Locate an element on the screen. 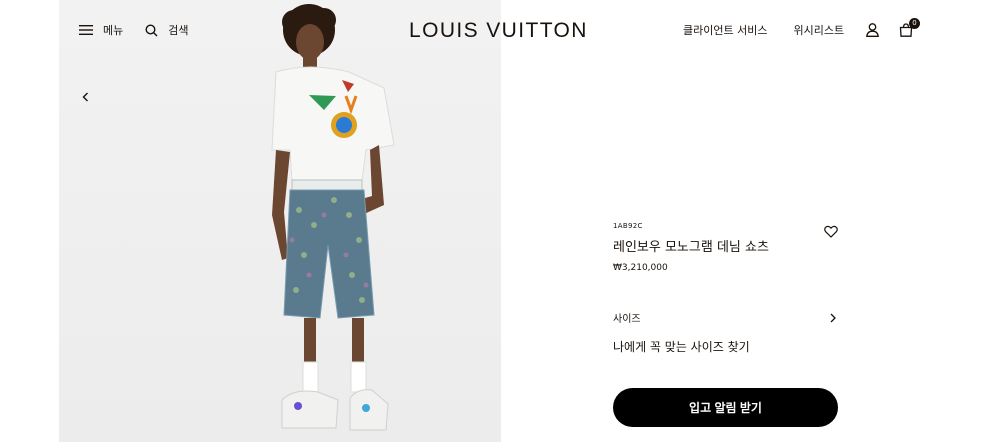  header-right-group: 클라이언트 서비스 위시리스트 is located at coordinates (763, 30).